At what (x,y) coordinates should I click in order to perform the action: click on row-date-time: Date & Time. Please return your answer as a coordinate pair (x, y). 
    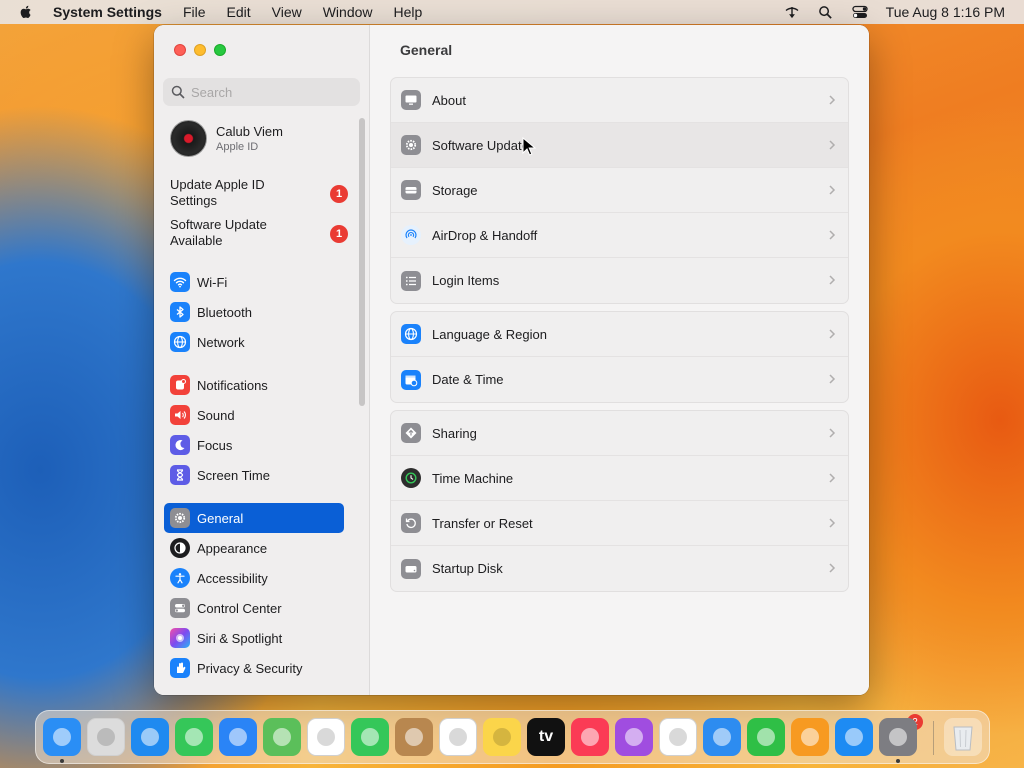
    Looking at the image, I should click on (619, 379).